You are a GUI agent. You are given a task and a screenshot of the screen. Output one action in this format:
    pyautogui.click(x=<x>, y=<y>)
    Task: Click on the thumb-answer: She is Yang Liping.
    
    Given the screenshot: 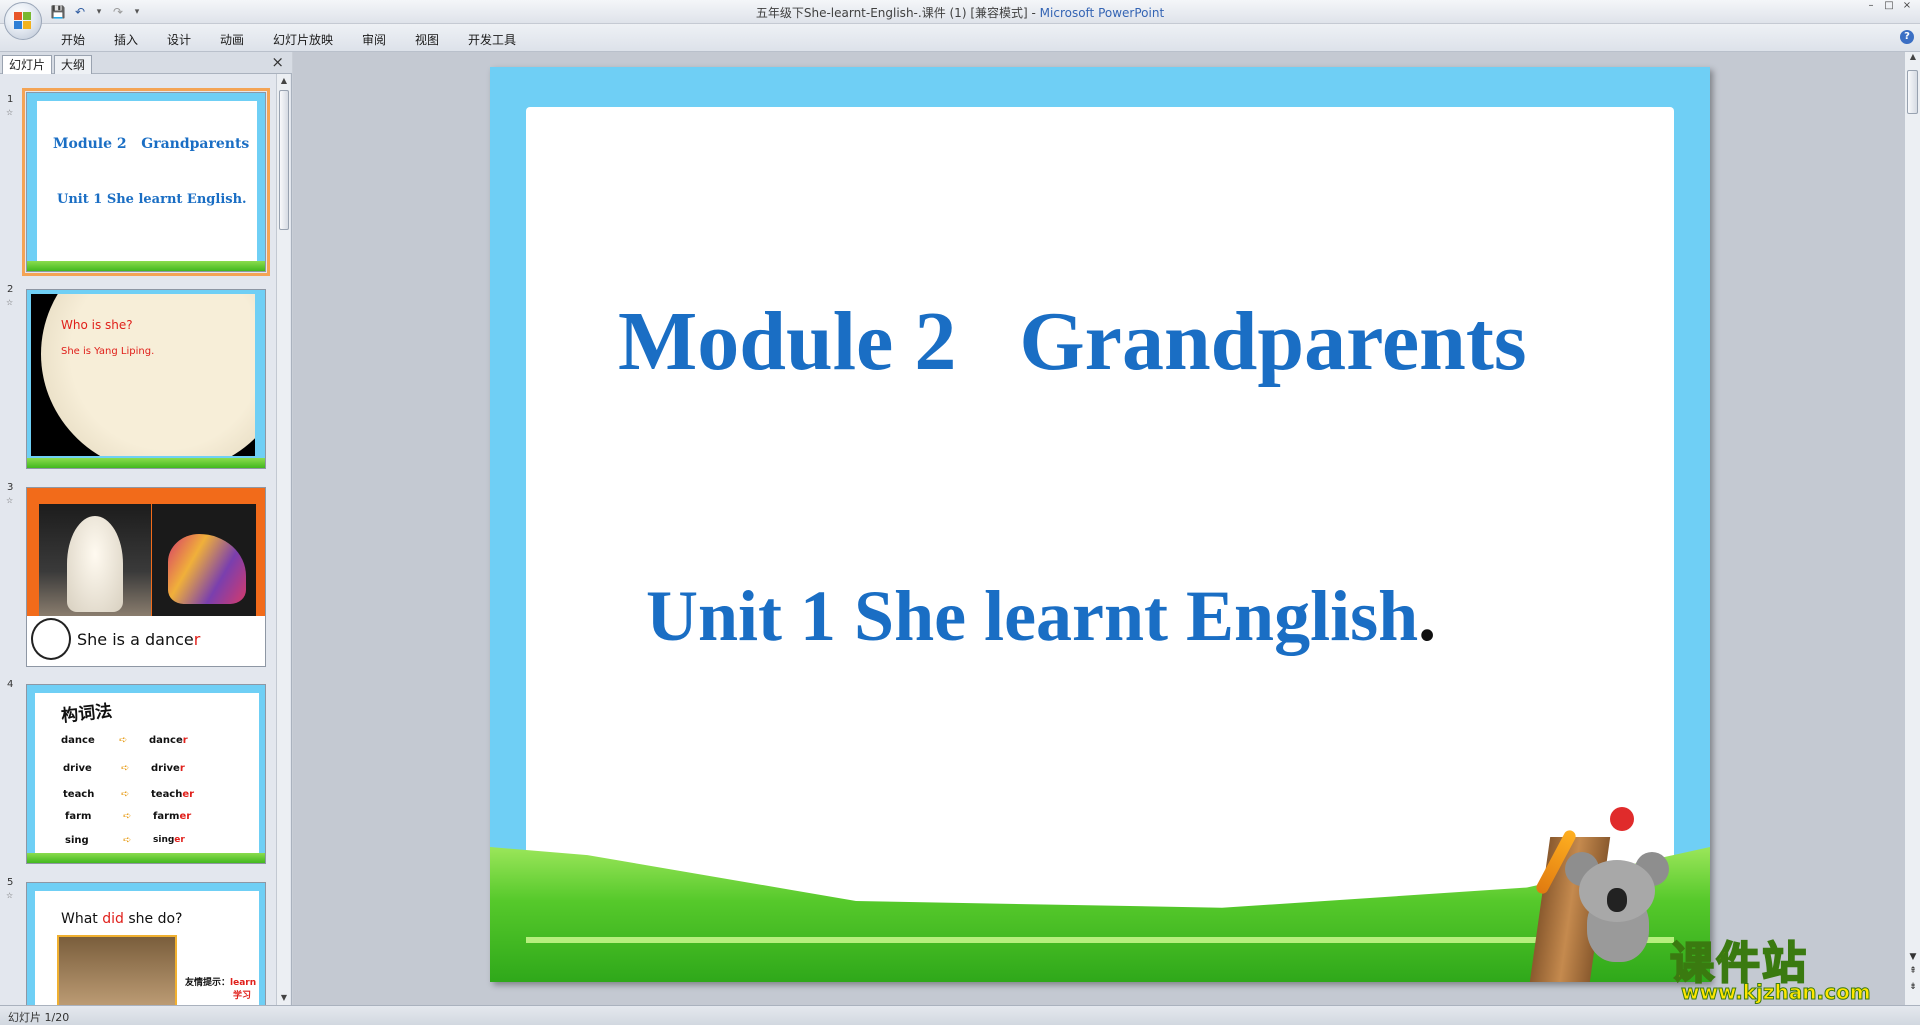 What is the action you would take?
    pyautogui.click(x=108, y=351)
    